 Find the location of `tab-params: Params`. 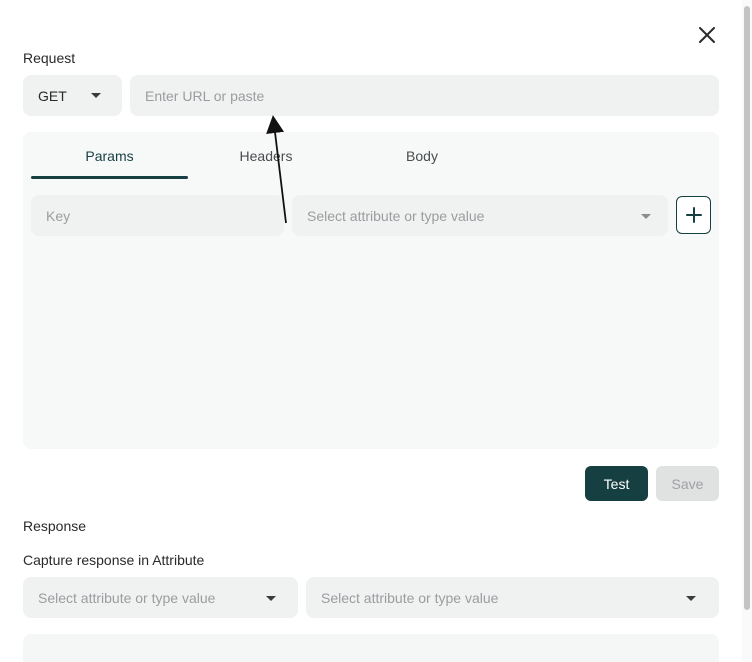

tab-params: Params is located at coordinates (109, 156).